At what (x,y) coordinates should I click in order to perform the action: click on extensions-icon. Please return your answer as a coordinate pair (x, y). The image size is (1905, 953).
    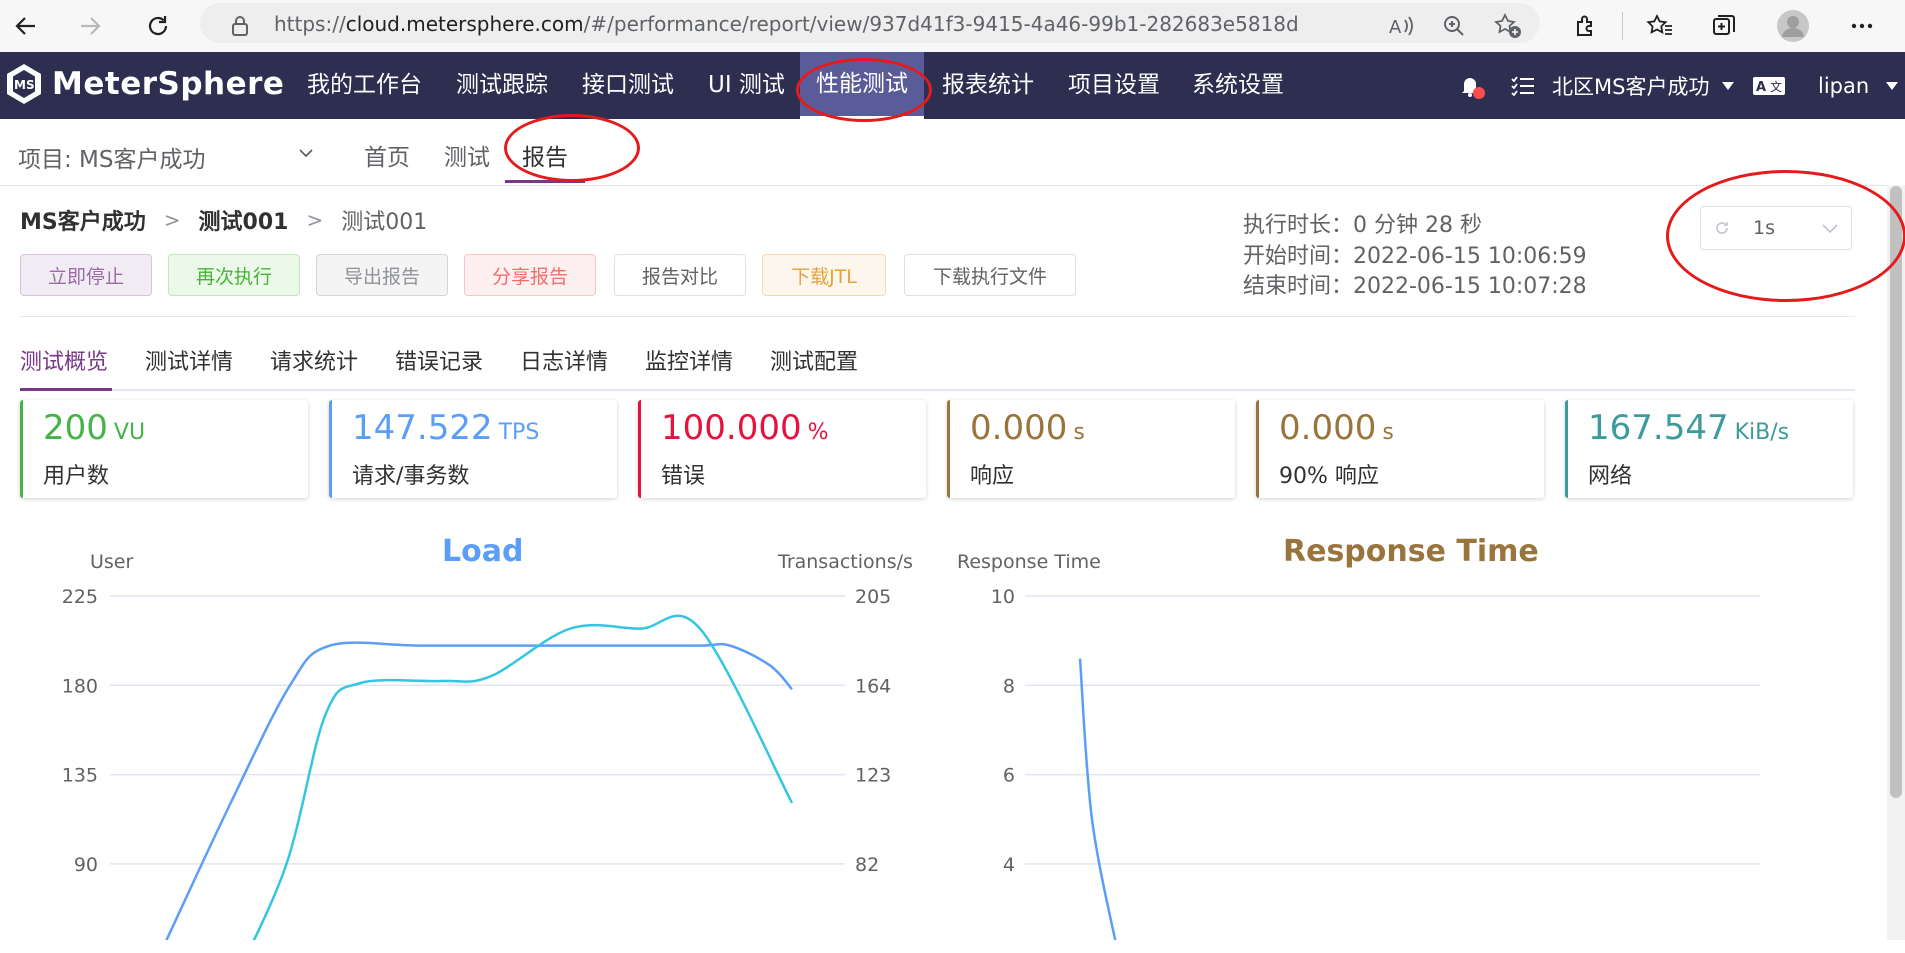
    Looking at the image, I should click on (1586, 26).